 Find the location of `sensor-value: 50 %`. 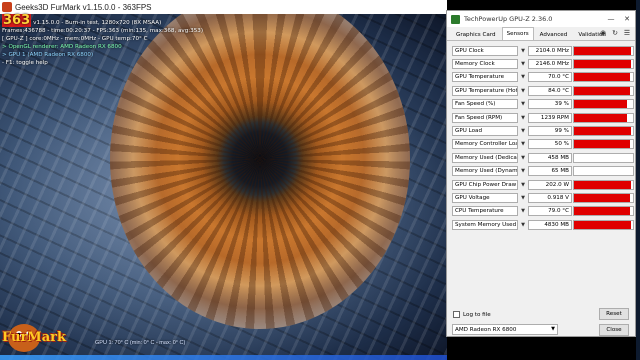

sensor-value: 50 % is located at coordinates (550, 144).